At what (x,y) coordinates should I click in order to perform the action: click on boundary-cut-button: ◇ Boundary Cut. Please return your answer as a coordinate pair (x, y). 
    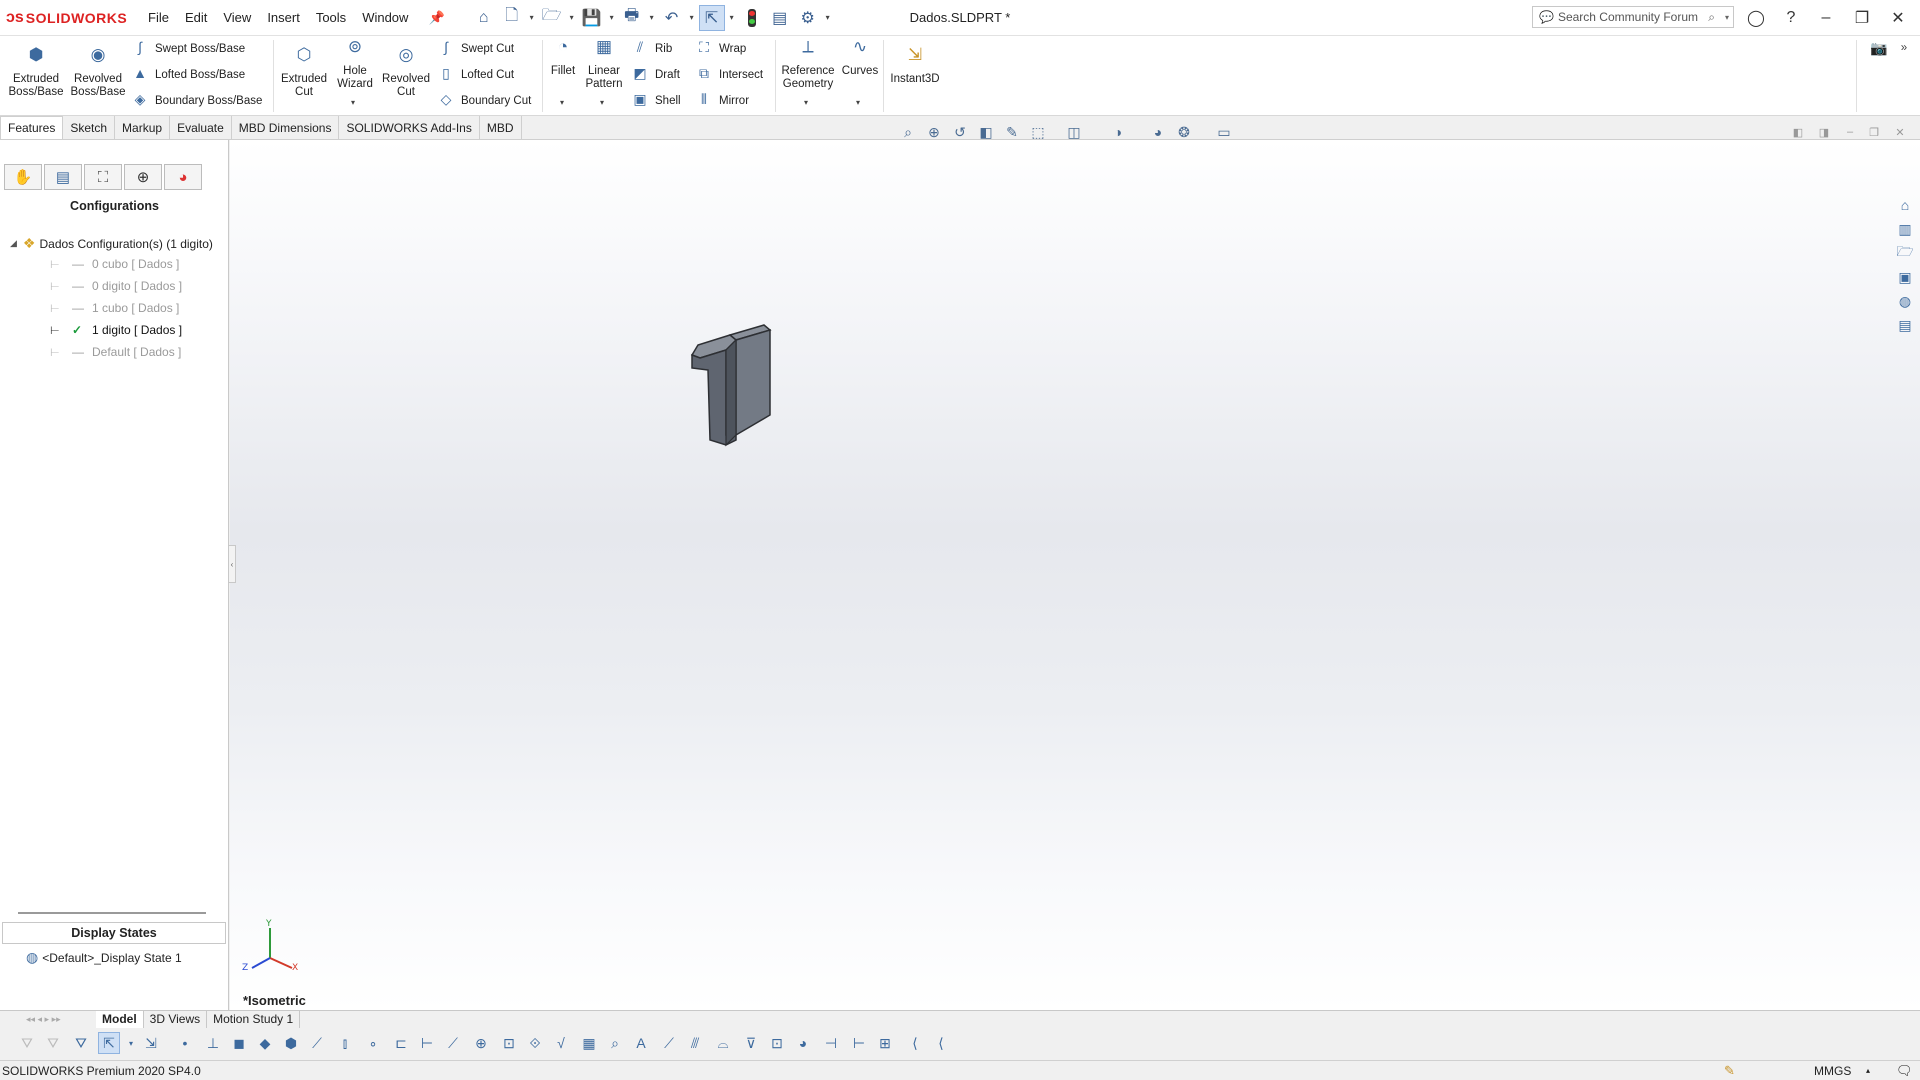
    Looking at the image, I should click on (484, 101).